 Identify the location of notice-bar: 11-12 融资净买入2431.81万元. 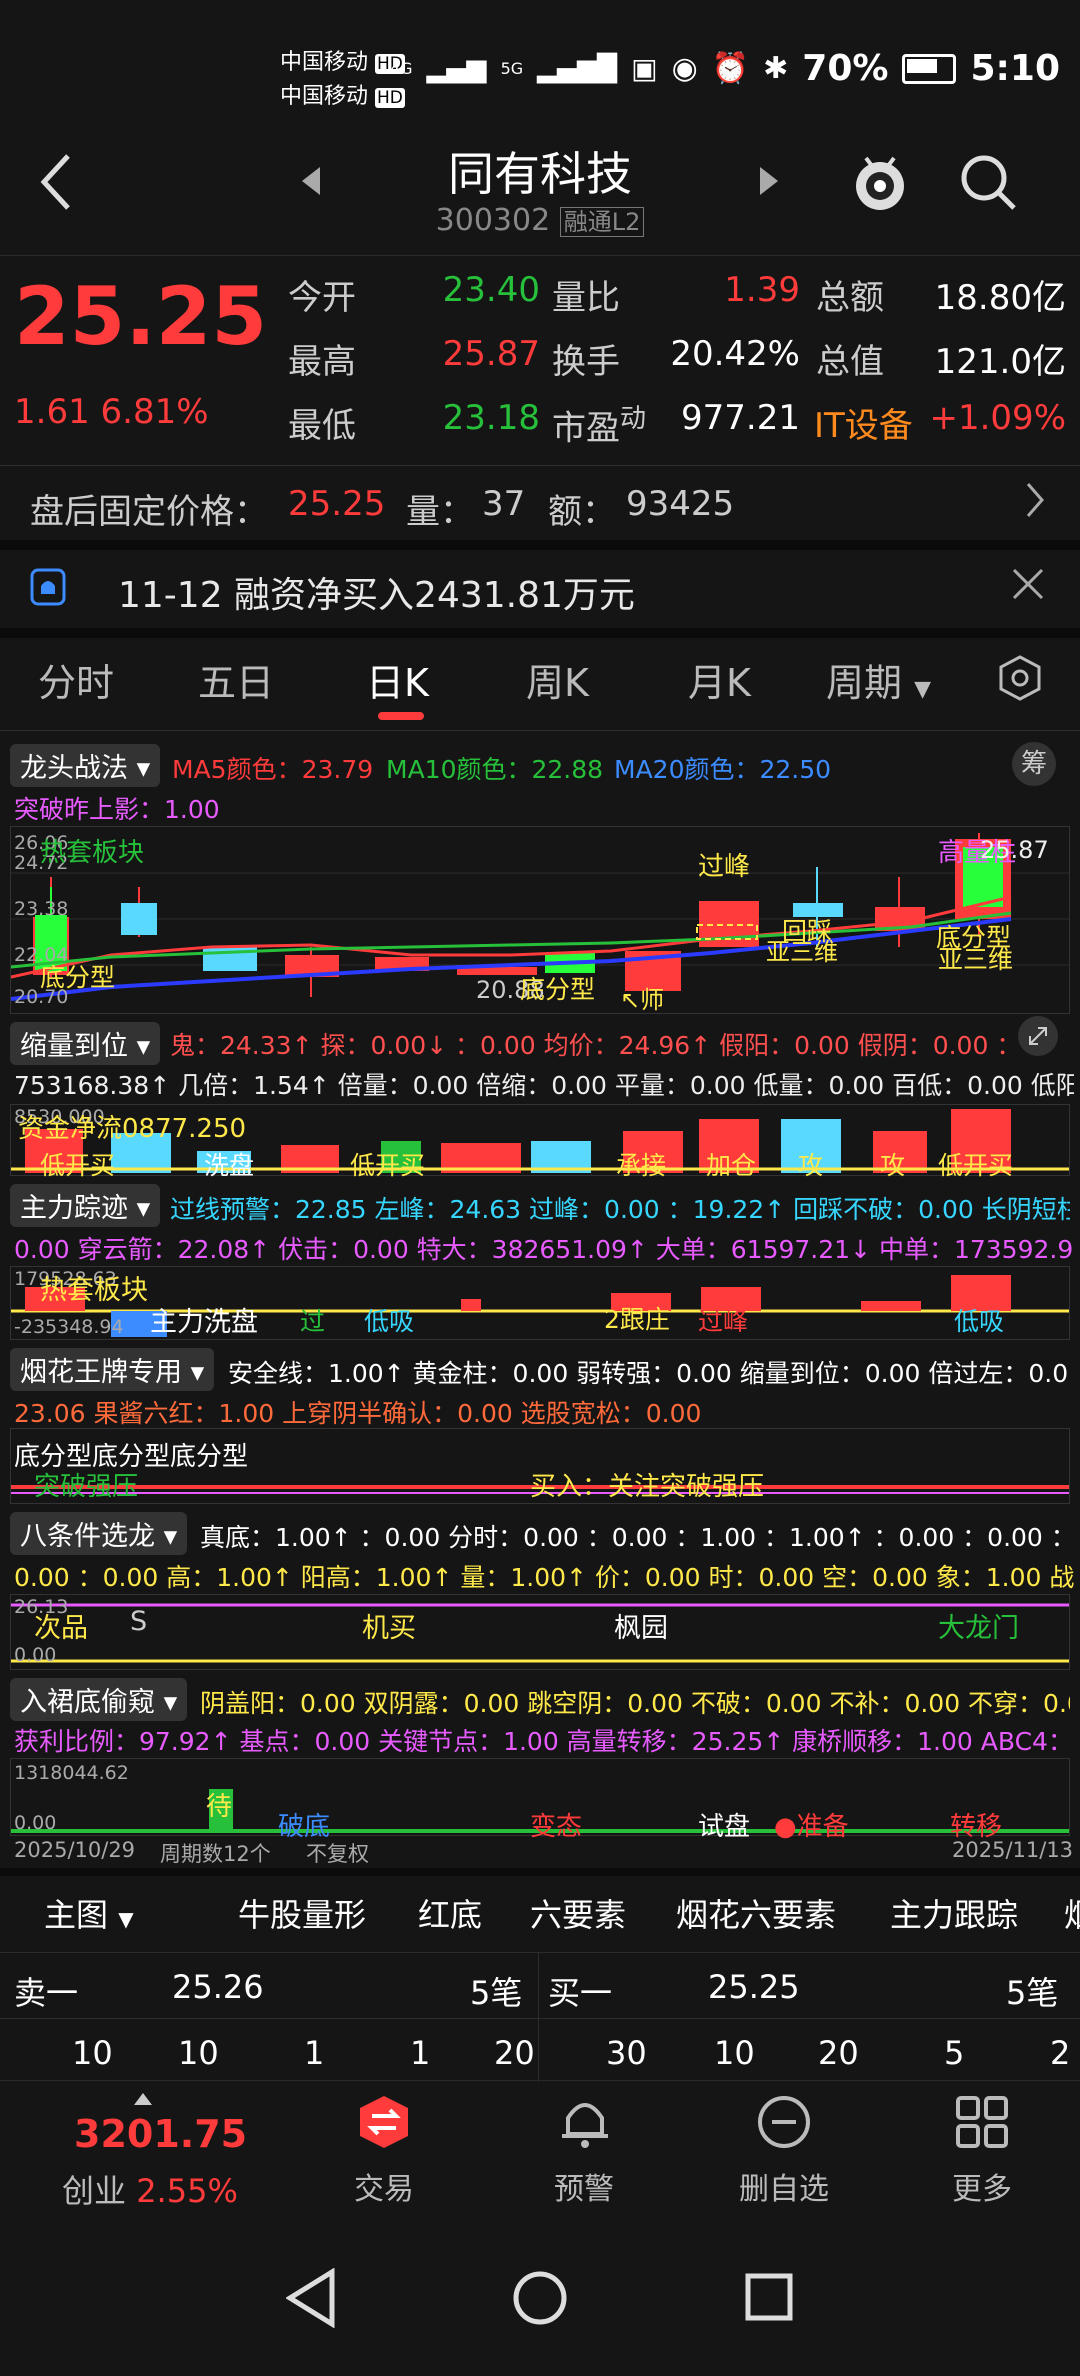
(540, 588).